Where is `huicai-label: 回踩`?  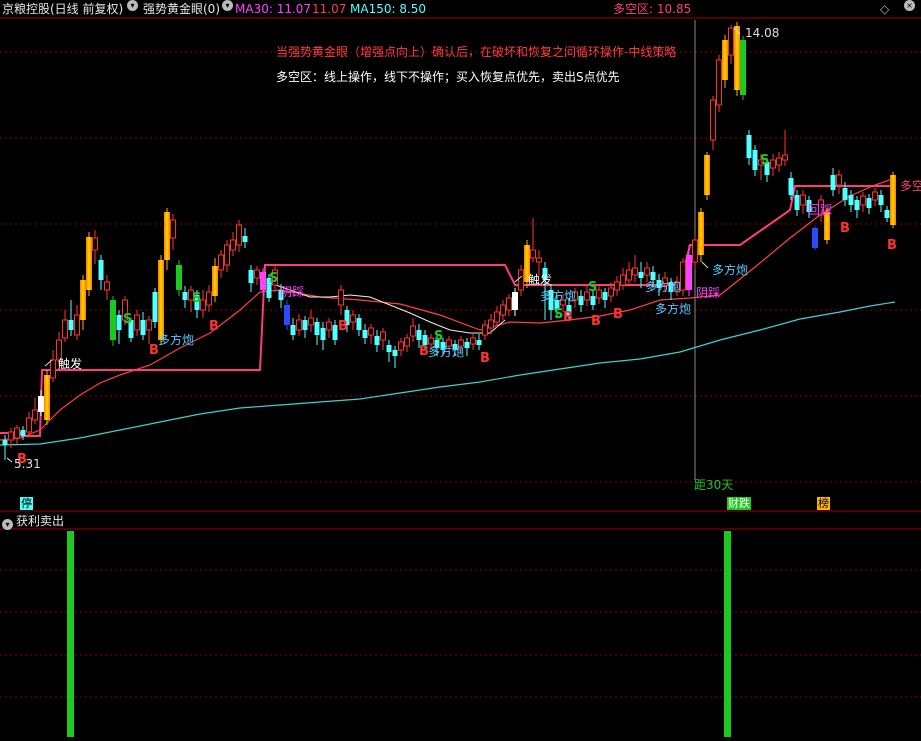
huicai-label: 回踩 is located at coordinates (820, 210).